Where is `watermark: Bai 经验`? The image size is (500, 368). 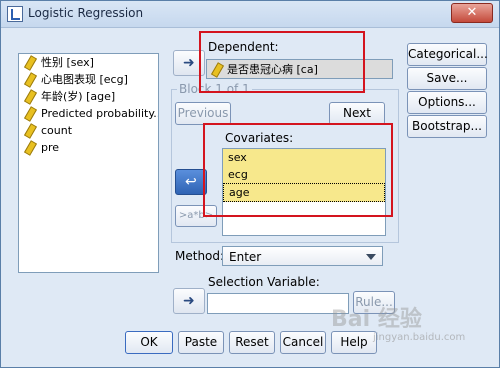
watermark: Bai 经验 is located at coordinates (376, 319).